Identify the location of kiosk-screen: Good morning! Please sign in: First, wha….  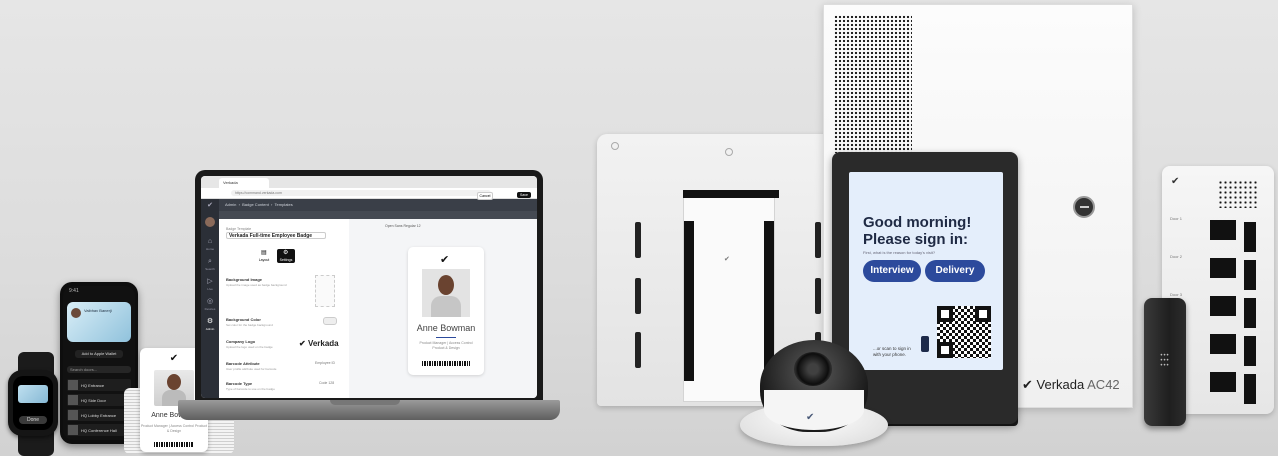
(926, 271).